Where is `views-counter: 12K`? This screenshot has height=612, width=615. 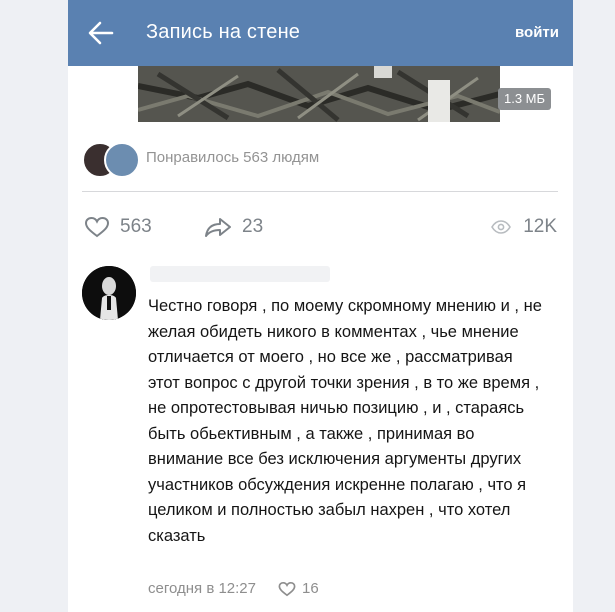
views-counter: 12K is located at coordinates (524, 227).